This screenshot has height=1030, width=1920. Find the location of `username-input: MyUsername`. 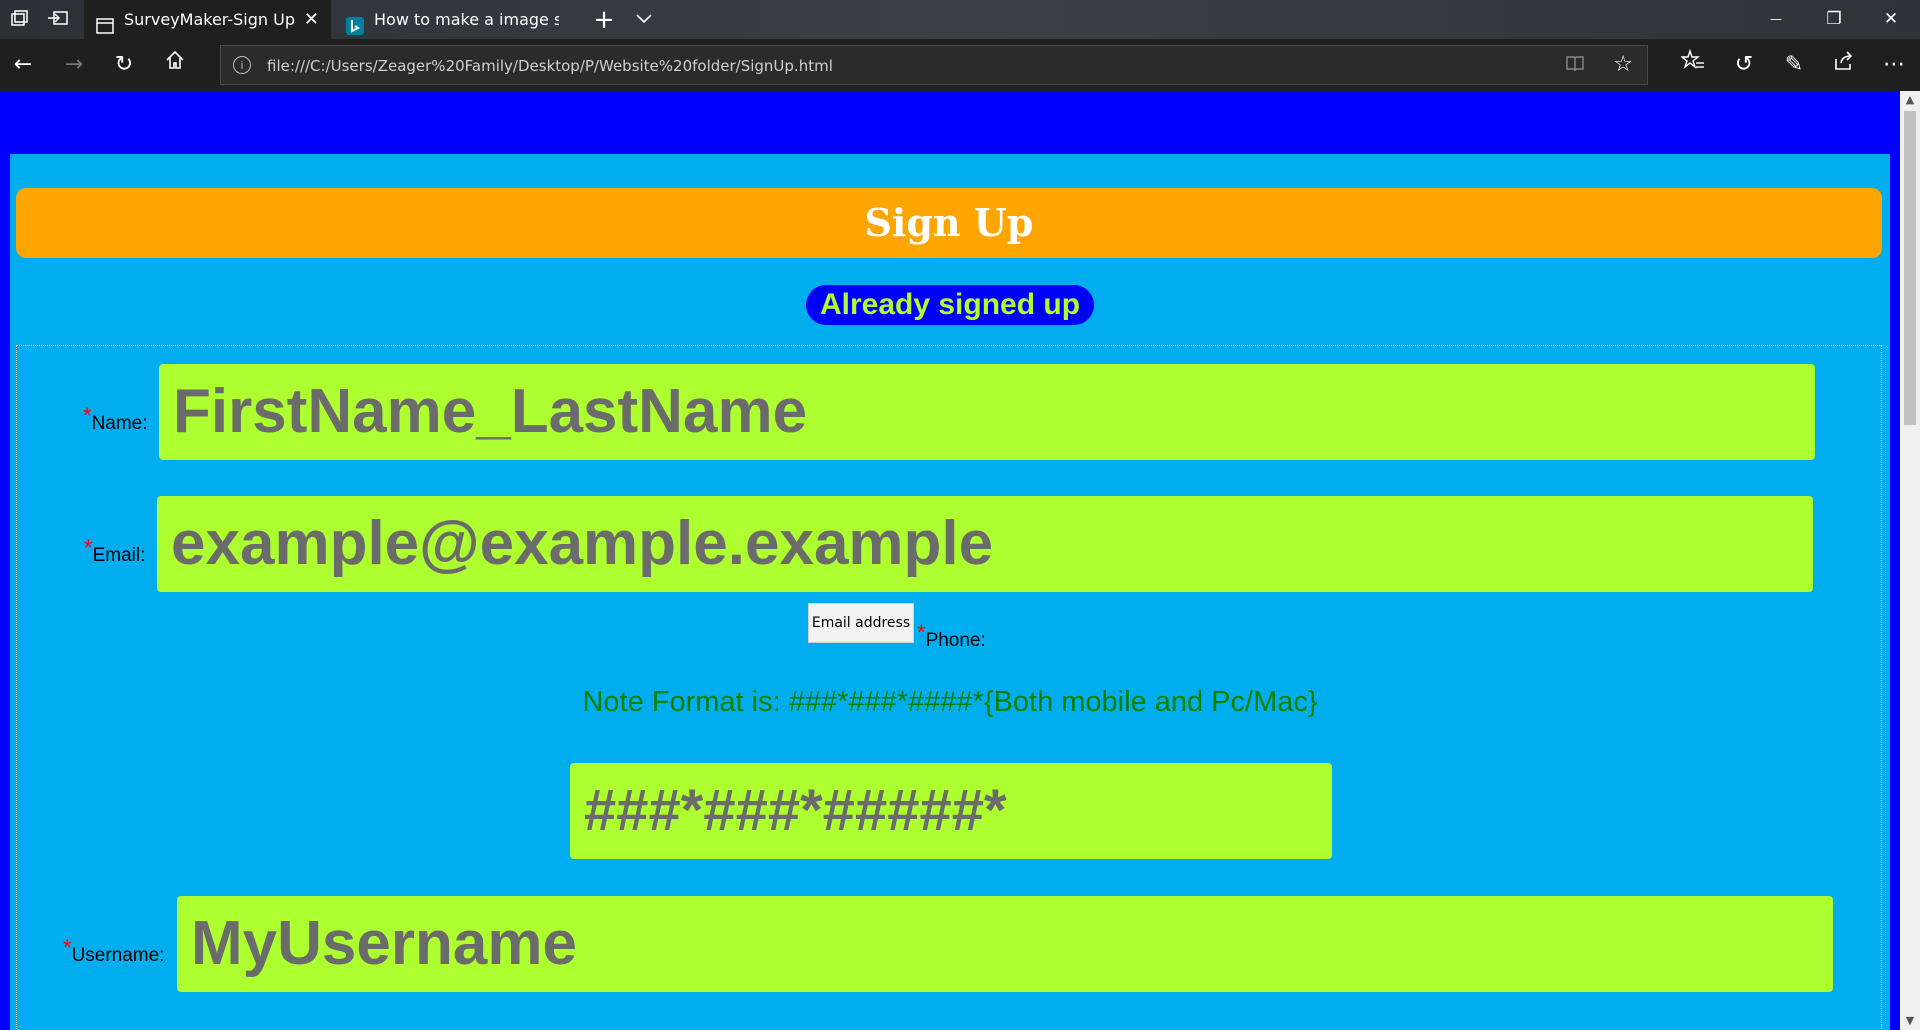

username-input: MyUsername is located at coordinates (1005, 944).